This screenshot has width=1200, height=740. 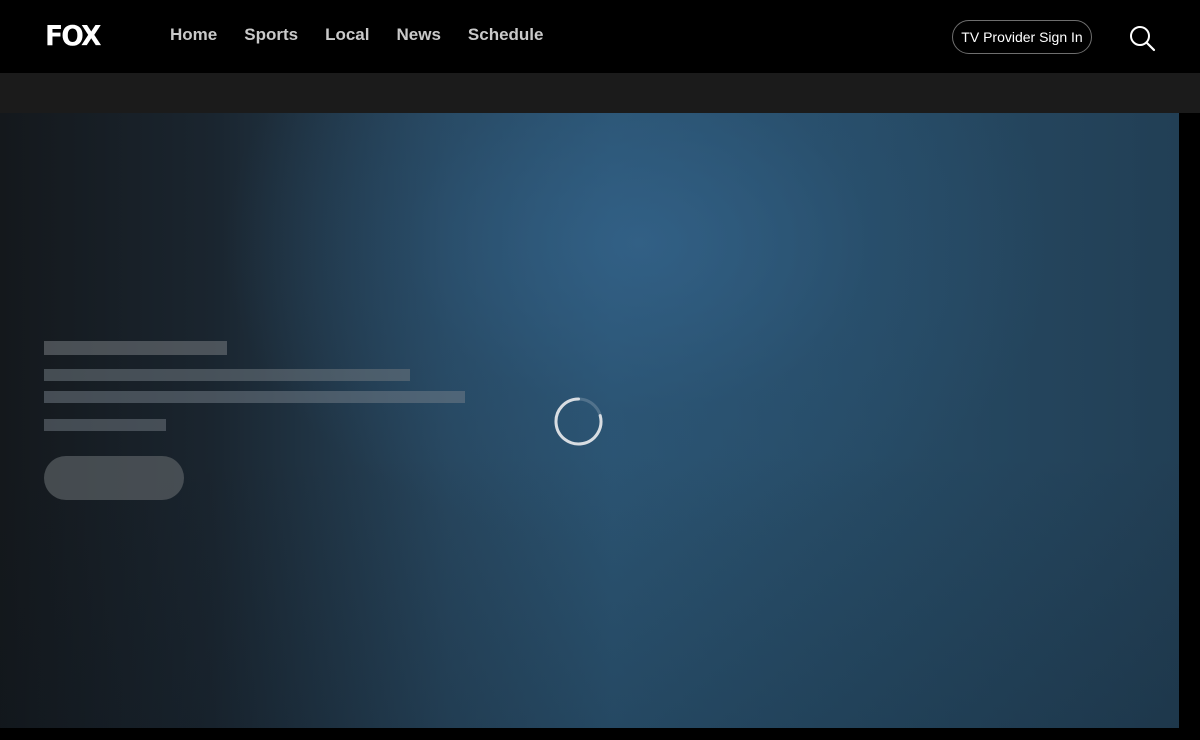 What do you see at coordinates (347, 35) in the screenshot?
I see `nav-item-local: Local` at bounding box center [347, 35].